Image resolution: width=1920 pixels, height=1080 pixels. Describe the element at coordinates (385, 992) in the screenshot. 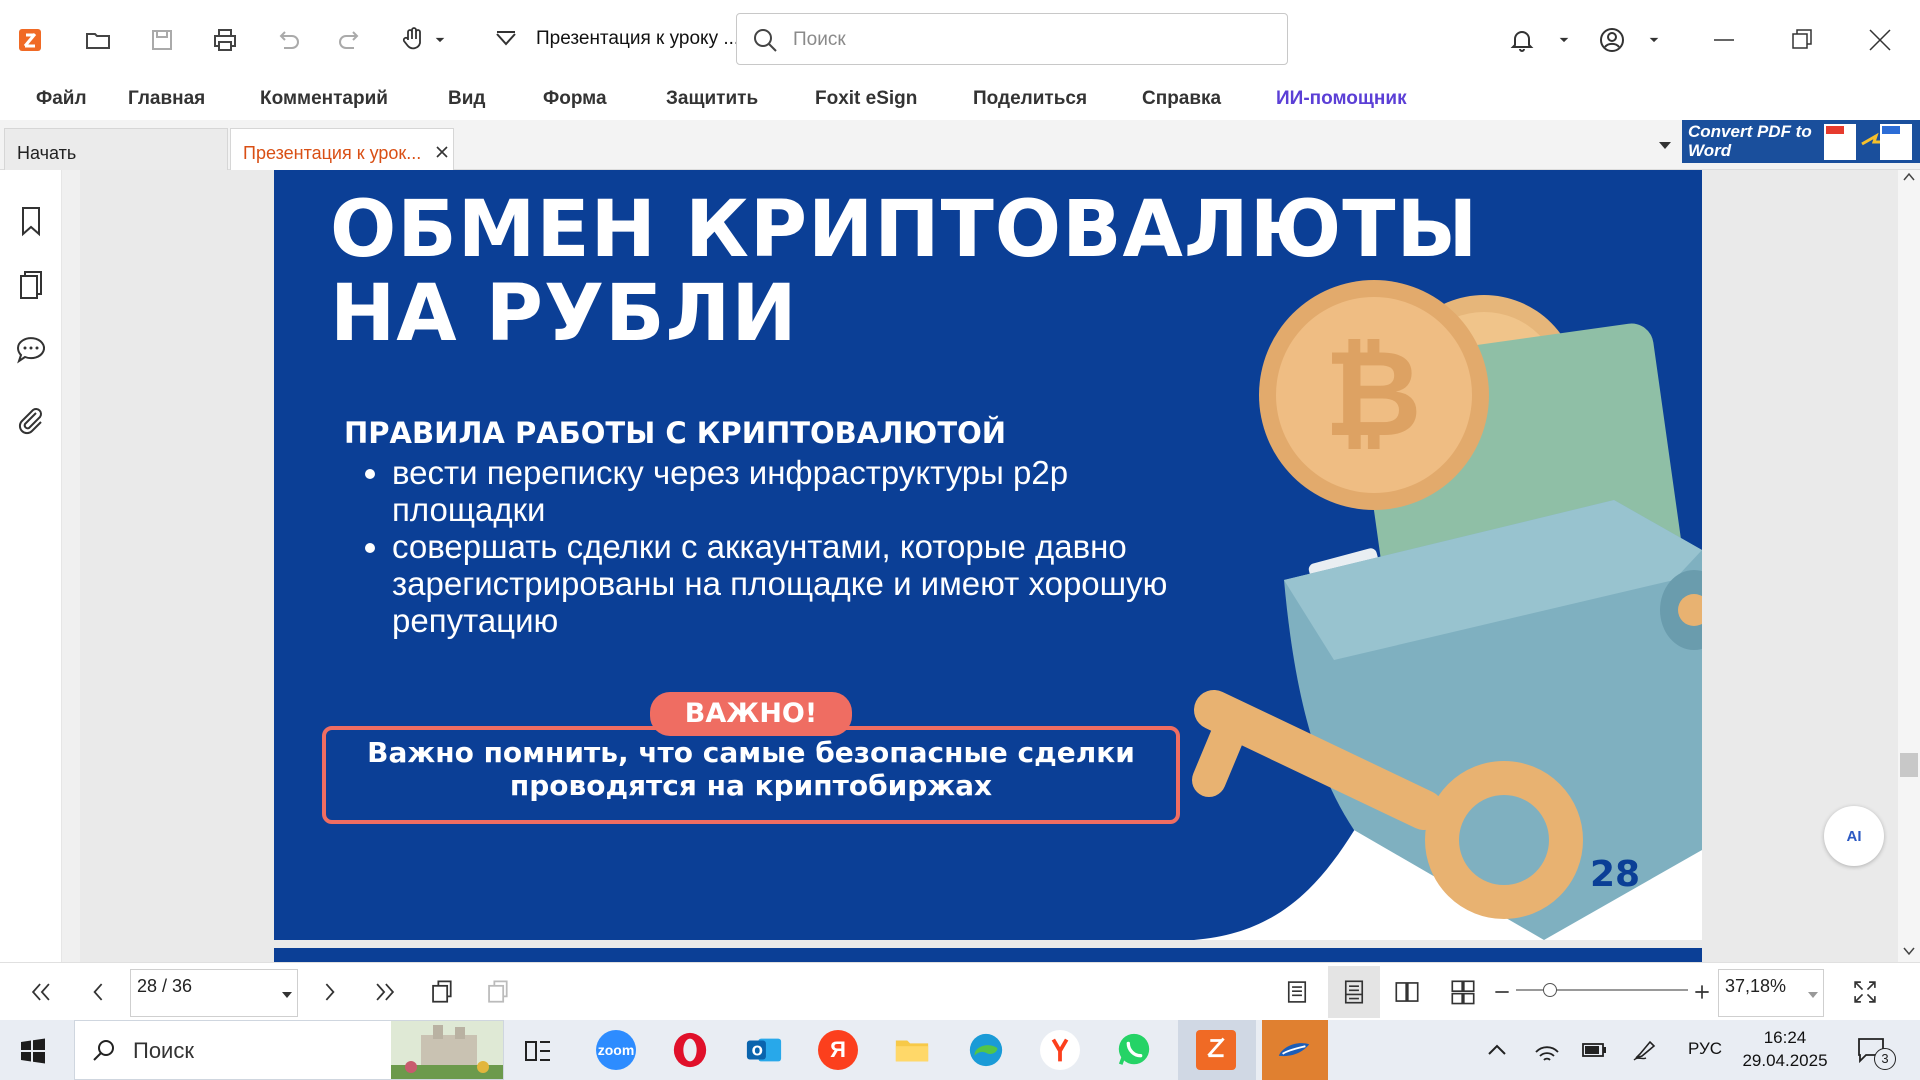

I see `last-page-icon` at that location.